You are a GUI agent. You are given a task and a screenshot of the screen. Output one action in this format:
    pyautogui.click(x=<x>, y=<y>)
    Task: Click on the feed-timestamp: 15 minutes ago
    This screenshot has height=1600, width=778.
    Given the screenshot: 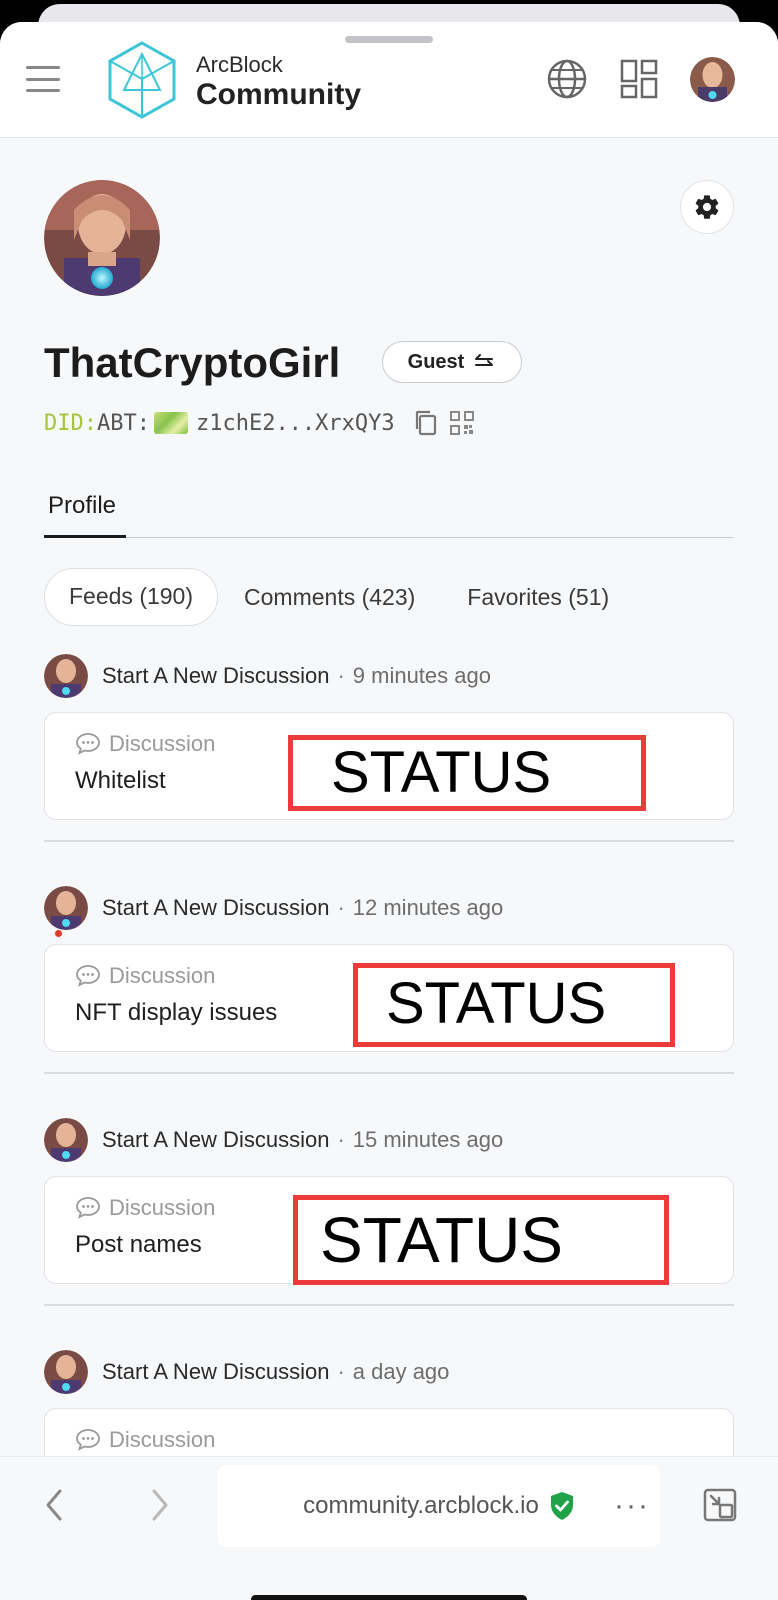 What is the action you would take?
    pyautogui.click(x=428, y=1139)
    